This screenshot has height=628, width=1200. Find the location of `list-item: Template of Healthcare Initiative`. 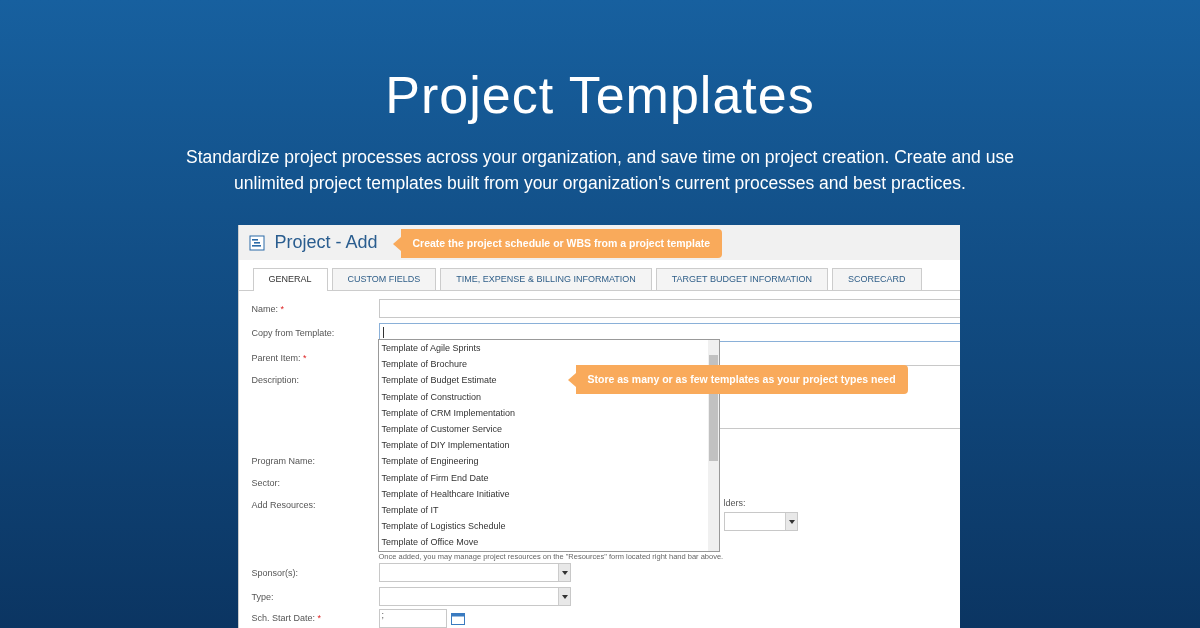

list-item: Template of Healthcare Initiative is located at coordinates (543, 493).